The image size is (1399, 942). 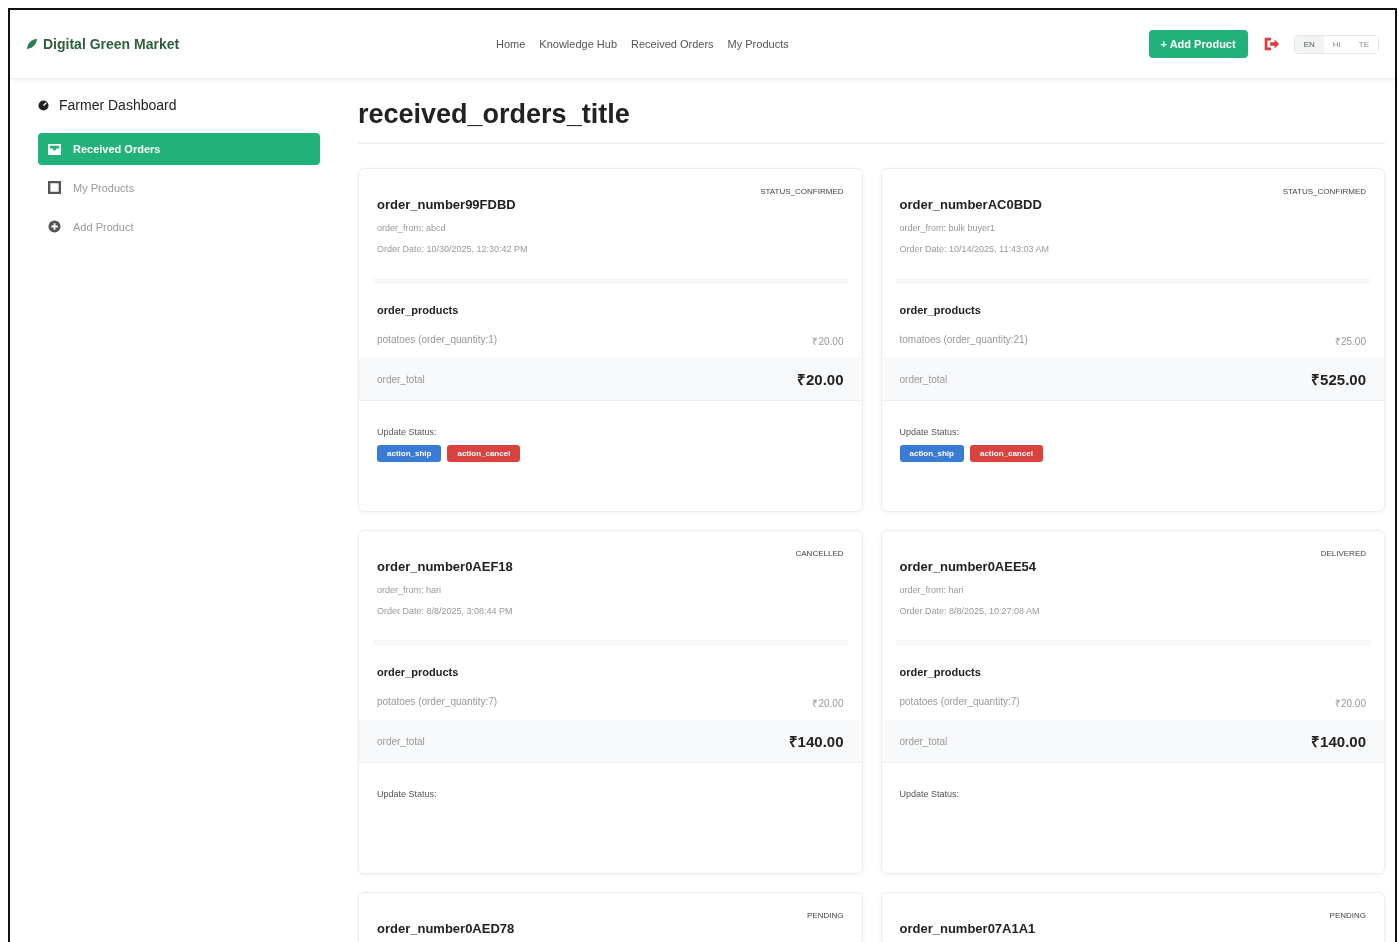 What do you see at coordinates (1350, 341) in the screenshot?
I see `product-price: ₹25.00` at bounding box center [1350, 341].